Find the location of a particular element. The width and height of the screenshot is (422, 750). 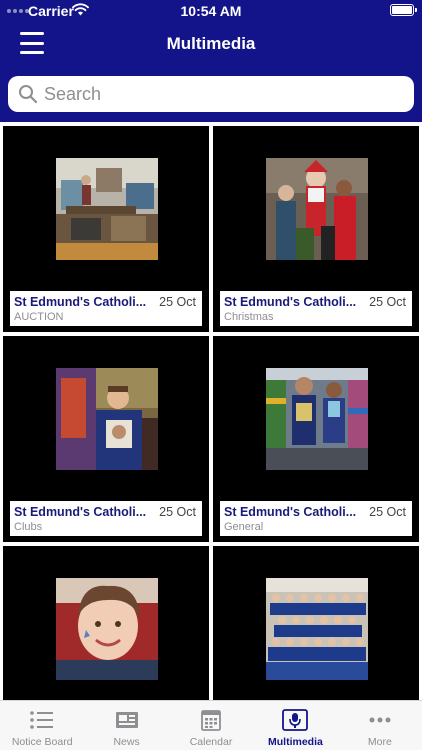

class-group-photo is located at coordinates (317, 629).